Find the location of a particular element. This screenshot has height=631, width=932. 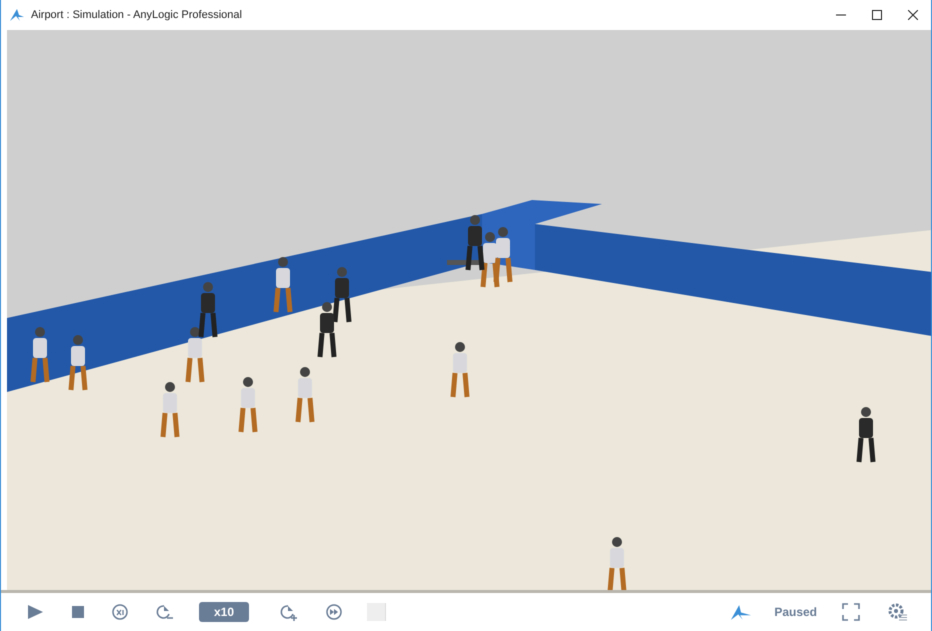

fullscreen-button is located at coordinates (851, 612).